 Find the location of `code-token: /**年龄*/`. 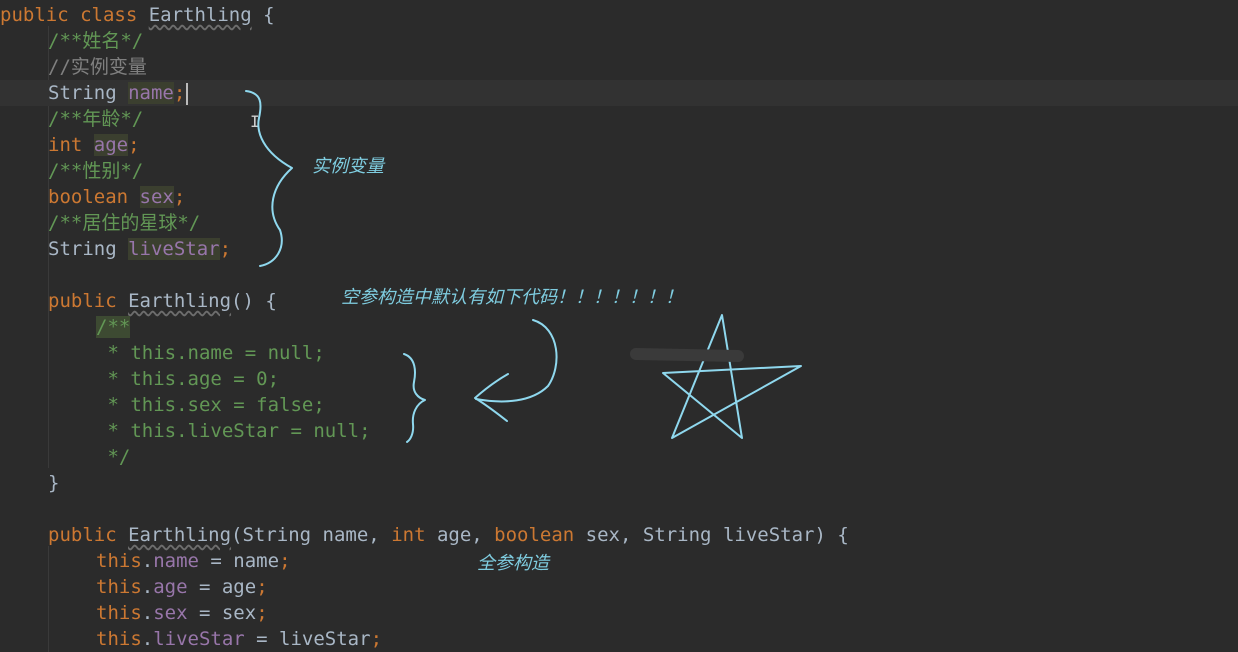

code-token: /**年龄*/ is located at coordinates (96, 119).